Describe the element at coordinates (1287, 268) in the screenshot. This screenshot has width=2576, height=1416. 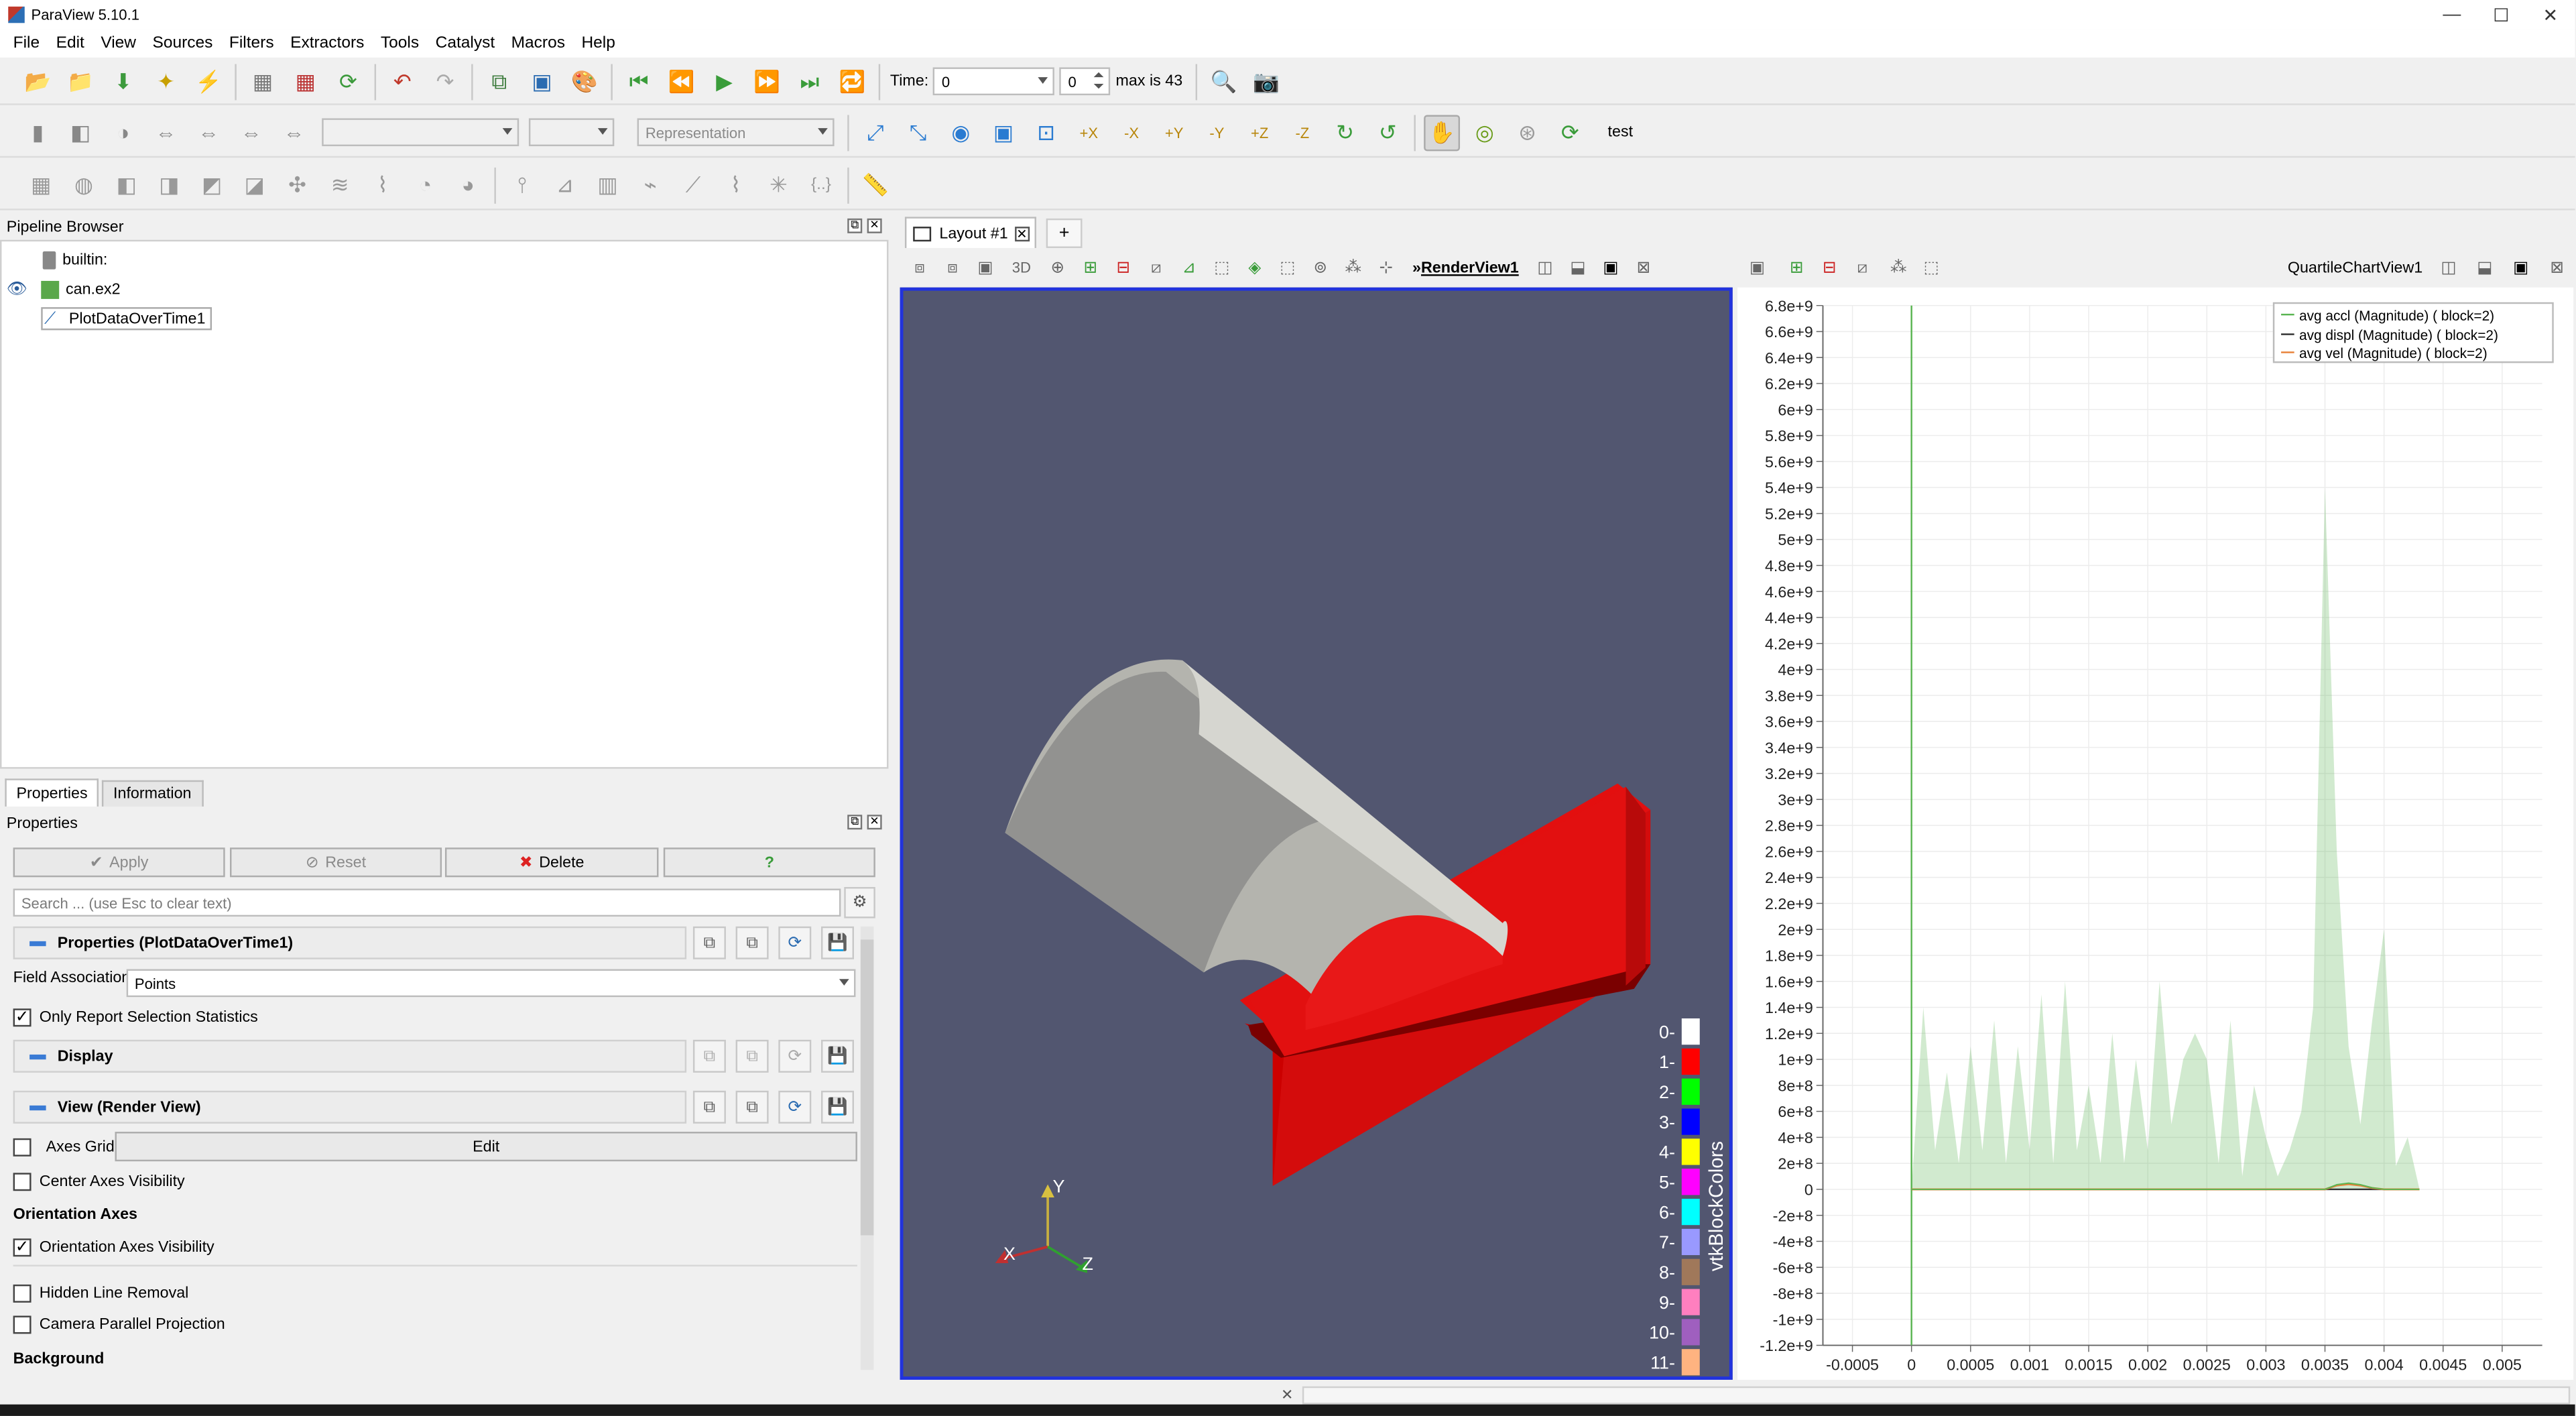
I see `select-cells-with-icon: ⬚` at that location.